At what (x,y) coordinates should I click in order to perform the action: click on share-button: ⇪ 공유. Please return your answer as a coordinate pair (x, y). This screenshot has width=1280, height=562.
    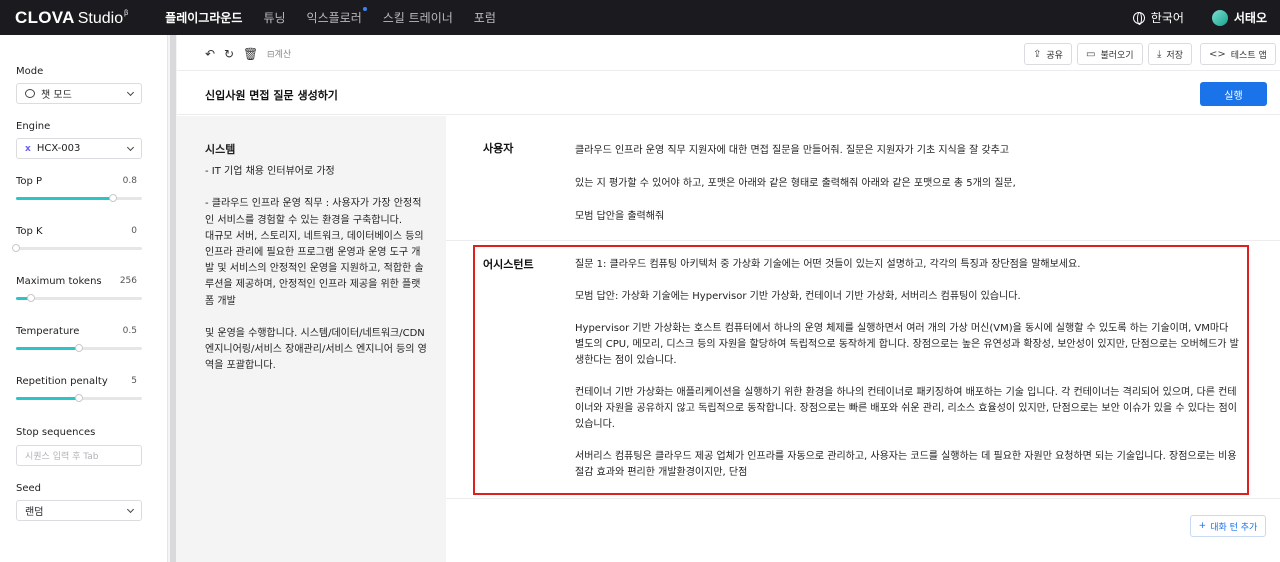
    Looking at the image, I should click on (1048, 54).